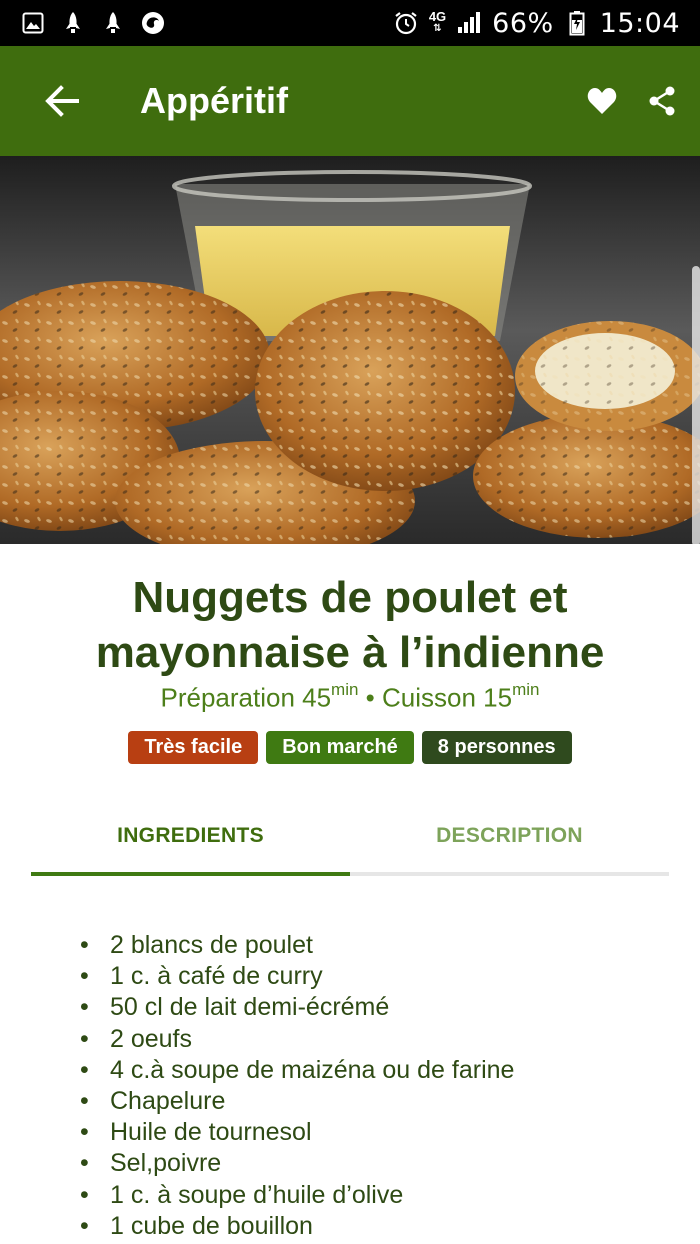 This screenshot has width=700, height=1244. I want to click on battery-icon, so click(577, 23).